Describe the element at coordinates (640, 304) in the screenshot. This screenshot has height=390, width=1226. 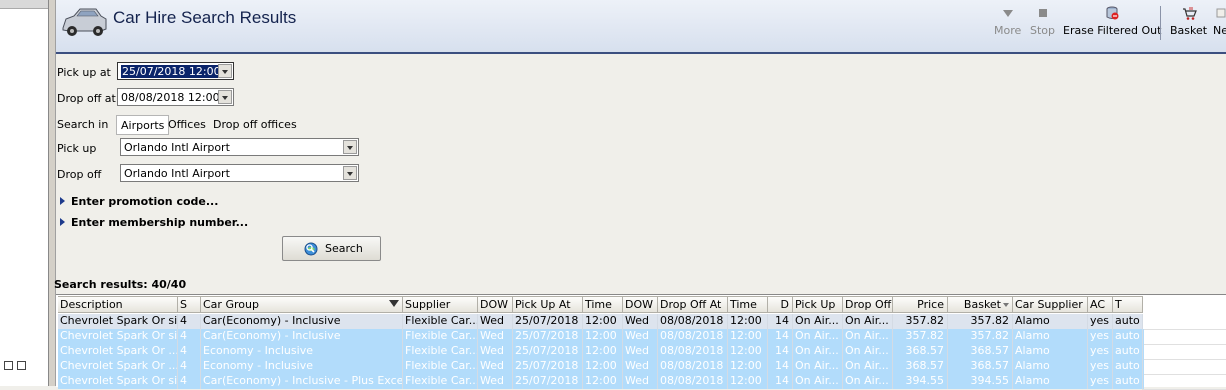
I see `column-header-dow-2: DOW` at that location.